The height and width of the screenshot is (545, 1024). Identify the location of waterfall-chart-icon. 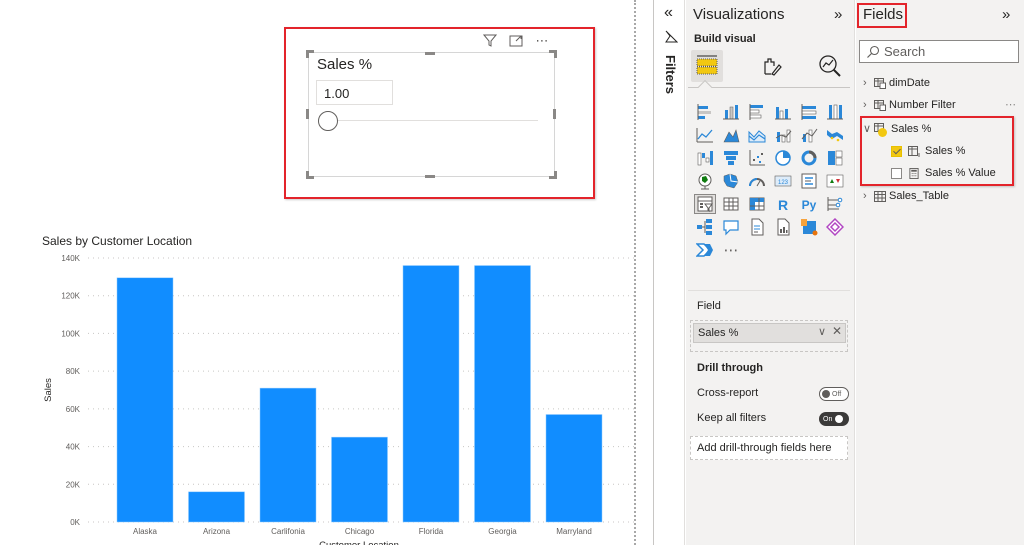
(705, 158).